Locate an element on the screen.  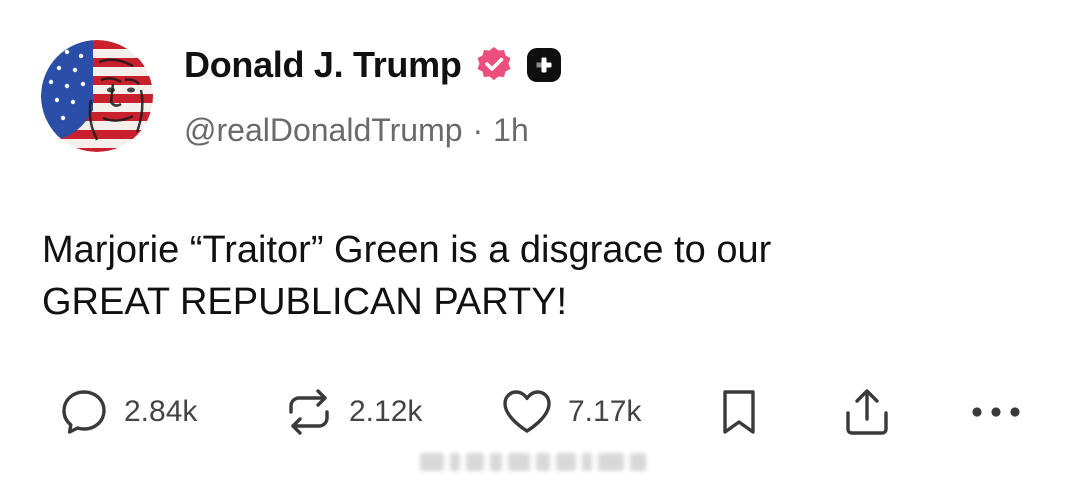
author-name-row: Donald J. Trump is located at coordinates (373, 65).